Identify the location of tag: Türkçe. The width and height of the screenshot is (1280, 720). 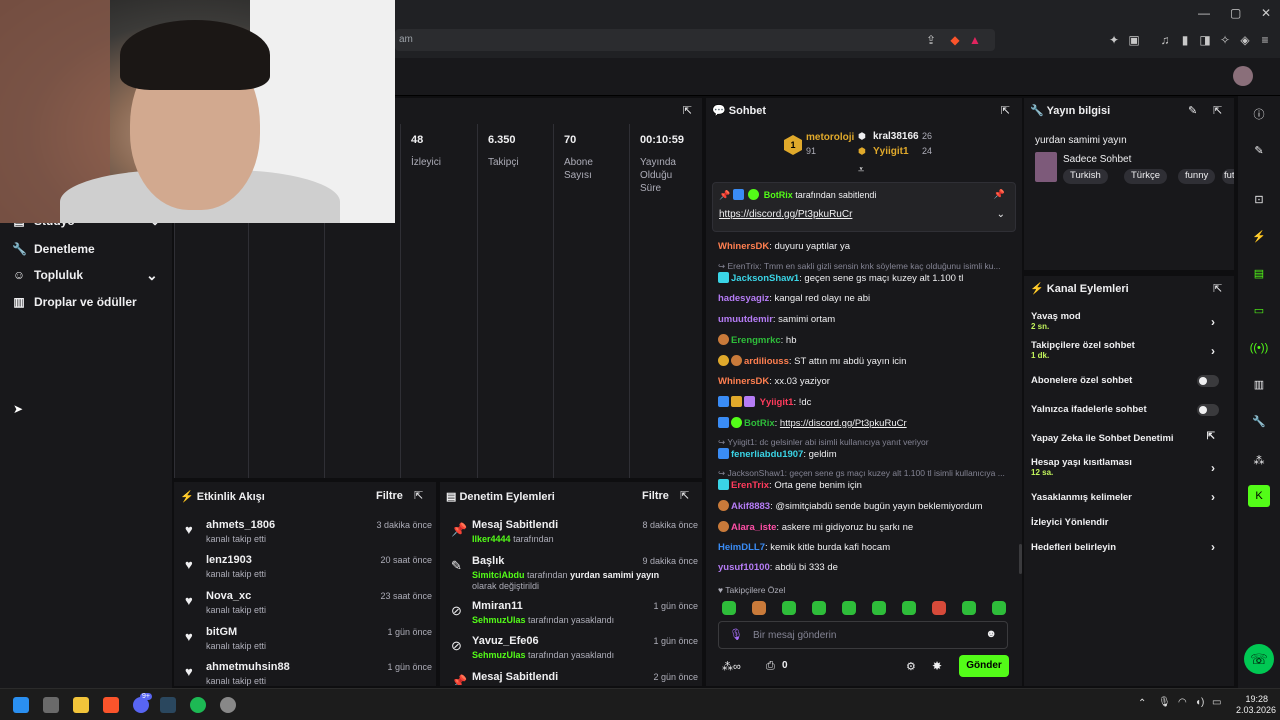
(1146, 176).